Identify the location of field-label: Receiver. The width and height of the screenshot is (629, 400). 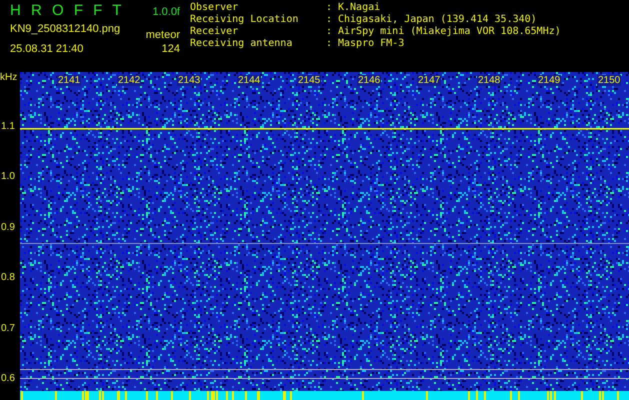
(215, 32).